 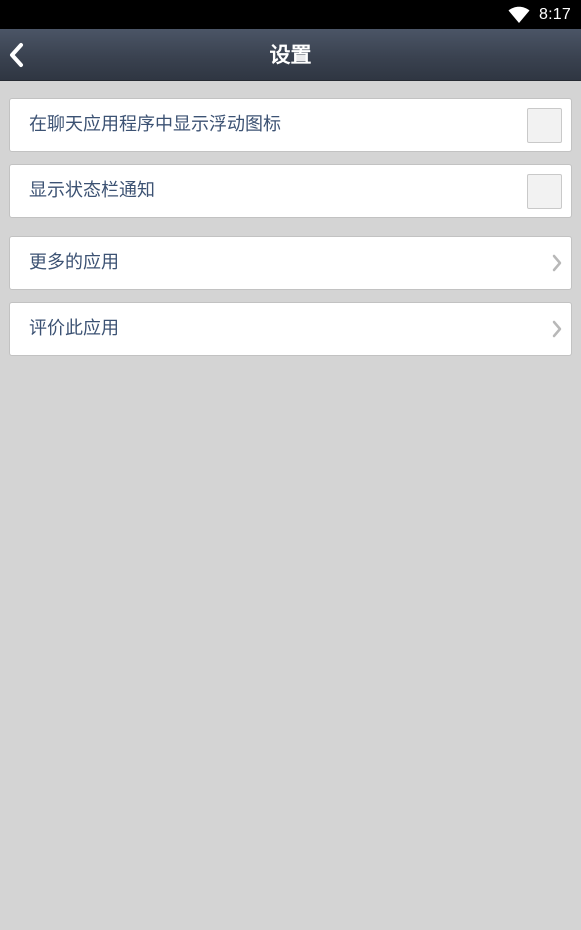 I want to click on setting-floating-icon: 在聊天应用程序中显示浮动图标, so click(x=290, y=125).